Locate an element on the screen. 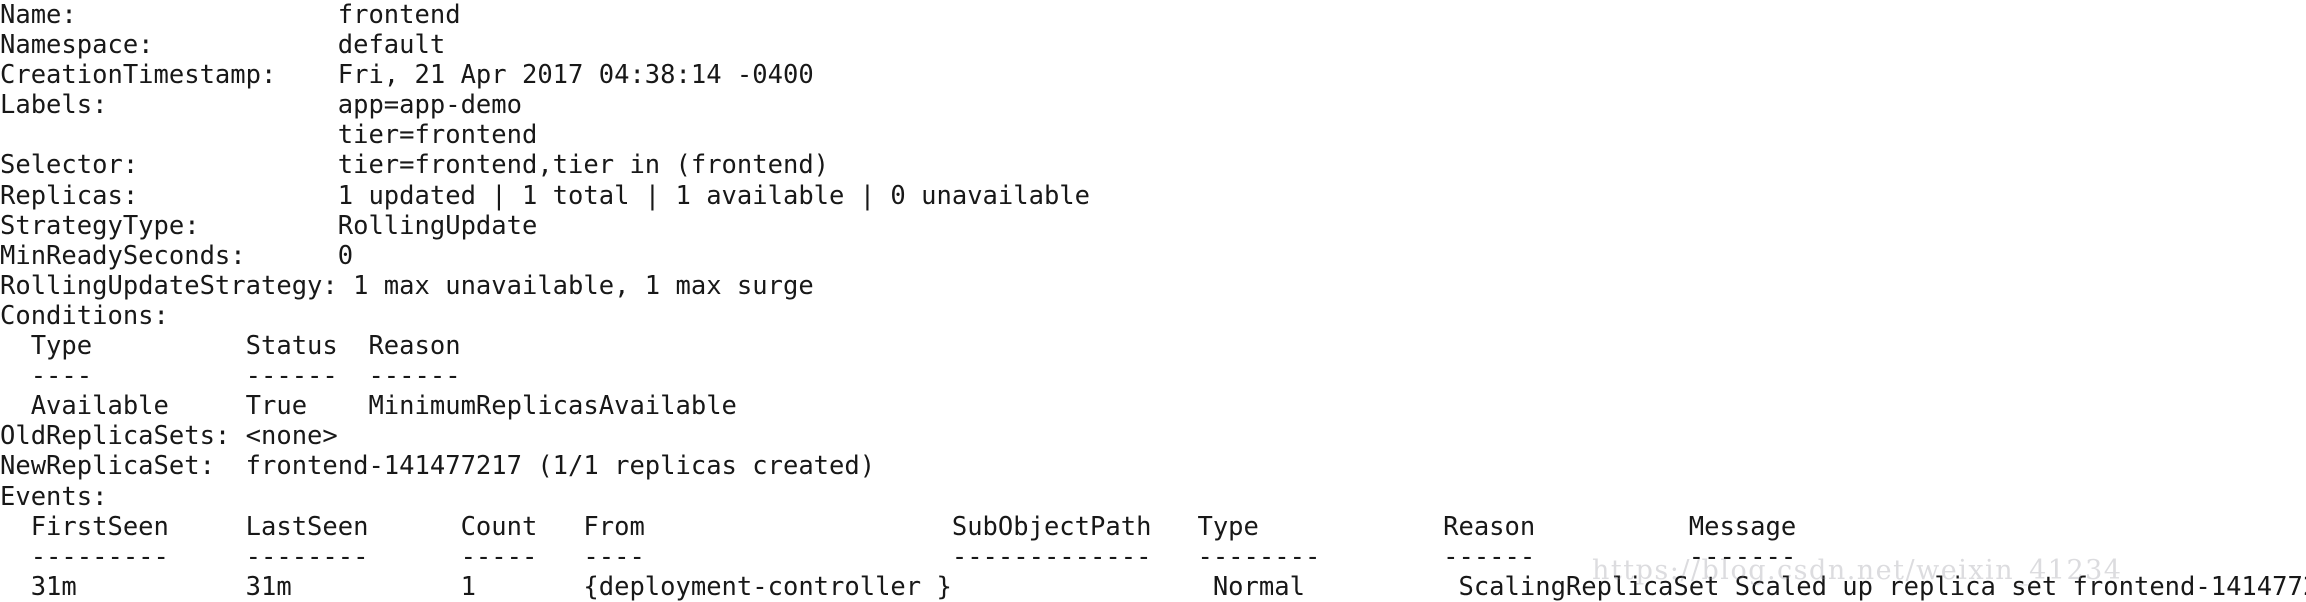 The width and height of the screenshot is (2306, 602). field-line: MinReadySeconds: 0 is located at coordinates (177, 255).